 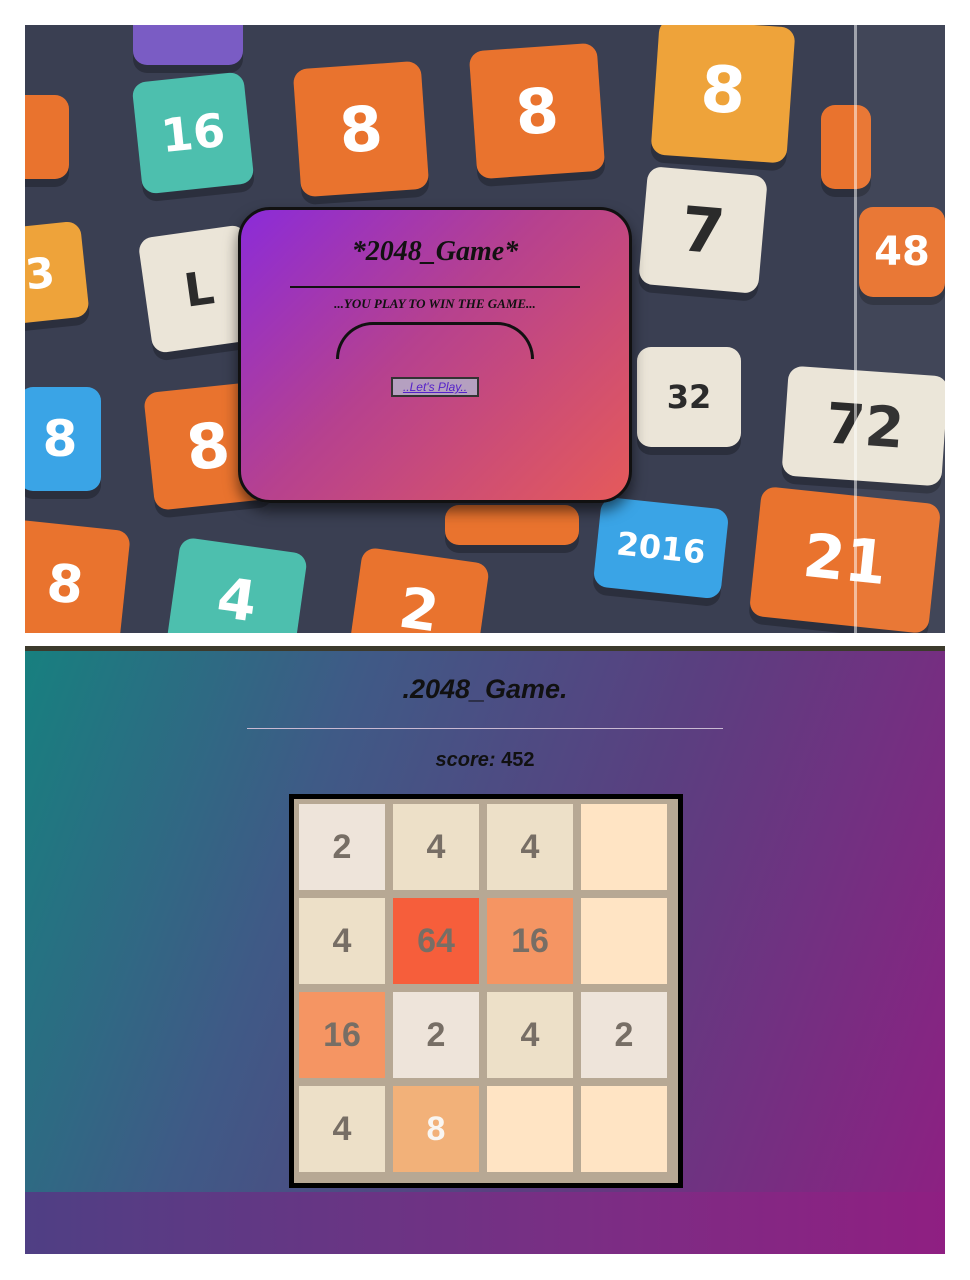 I want to click on background-tile: 16, so click(x=193, y=133).